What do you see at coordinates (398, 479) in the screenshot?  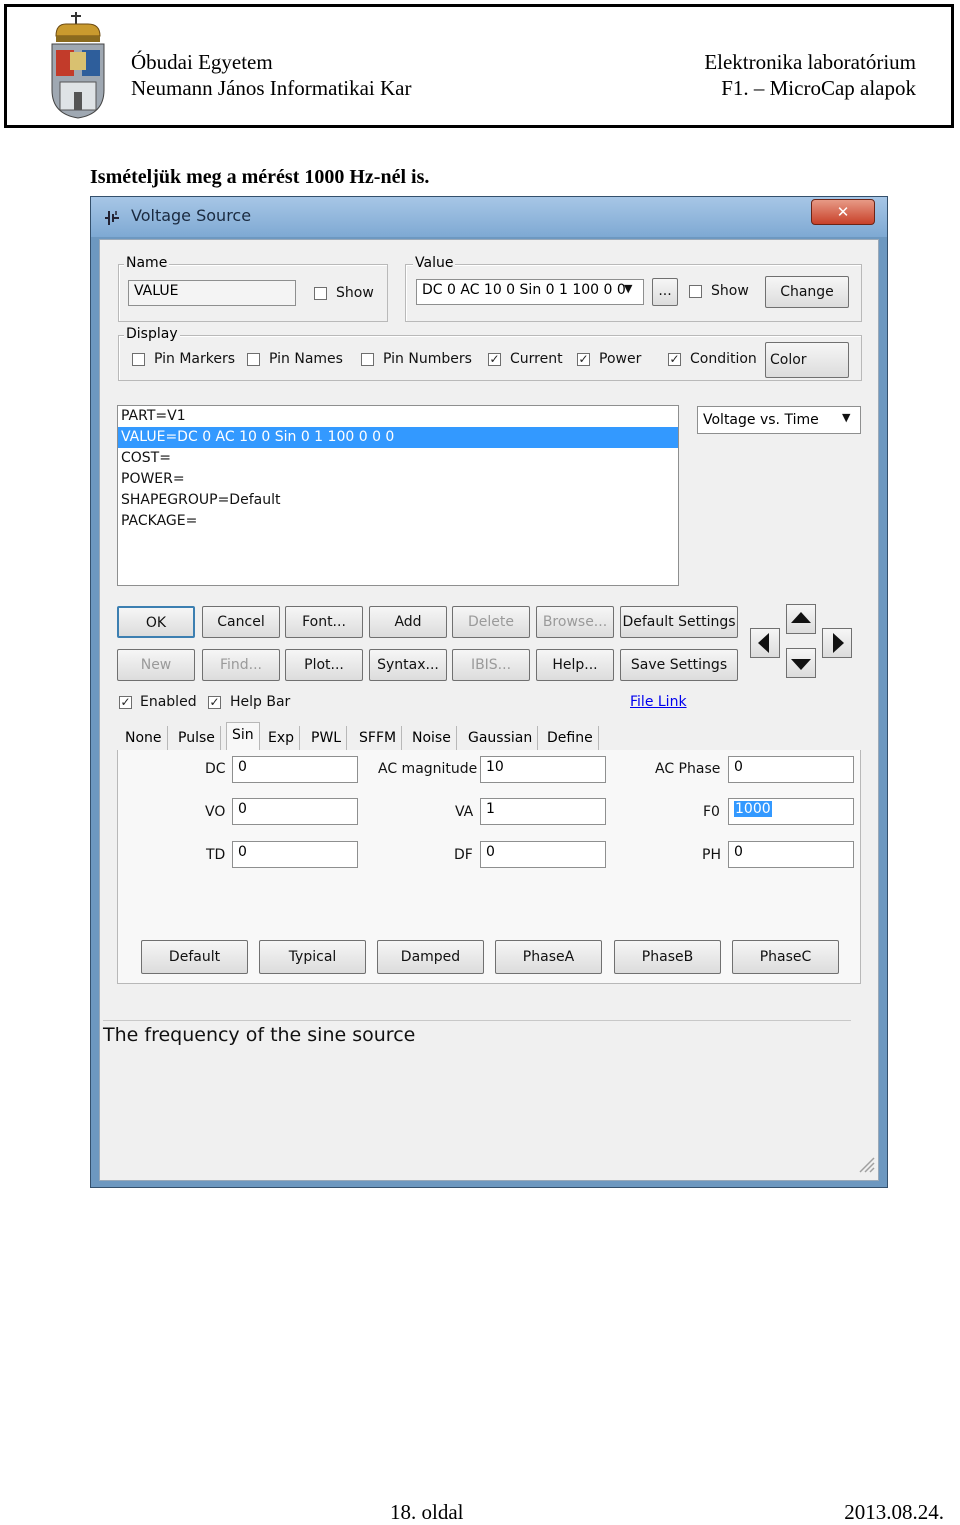 I see `attribute-item: POWER=` at bounding box center [398, 479].